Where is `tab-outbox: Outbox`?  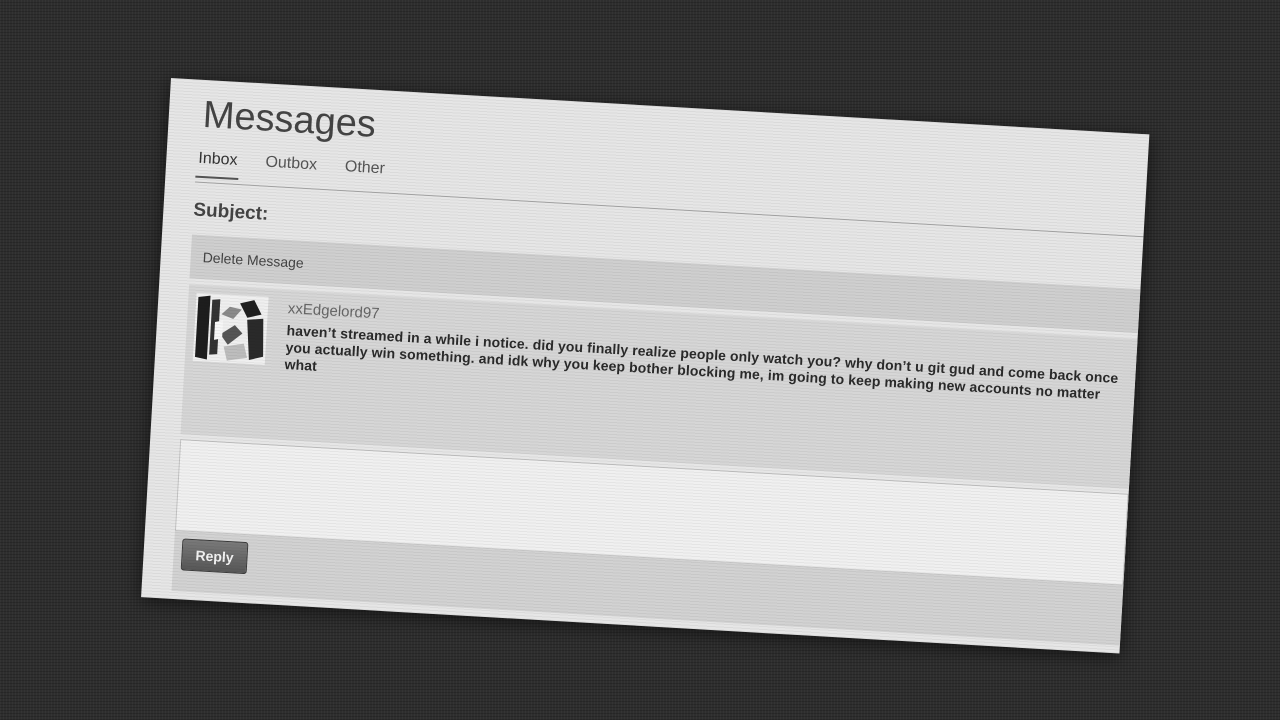
tab-outbox: Outbox is located at coordinates (290, 167).